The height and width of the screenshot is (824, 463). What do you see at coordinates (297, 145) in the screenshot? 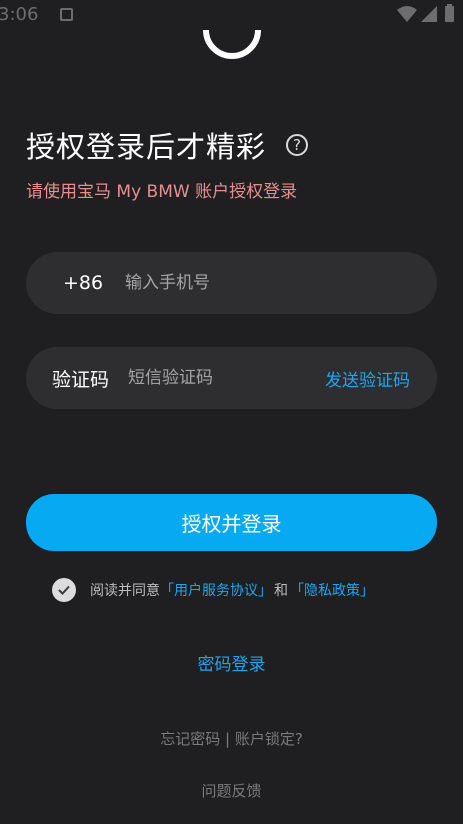
I see `help-icon: ?` at bounding box center [297, 145].